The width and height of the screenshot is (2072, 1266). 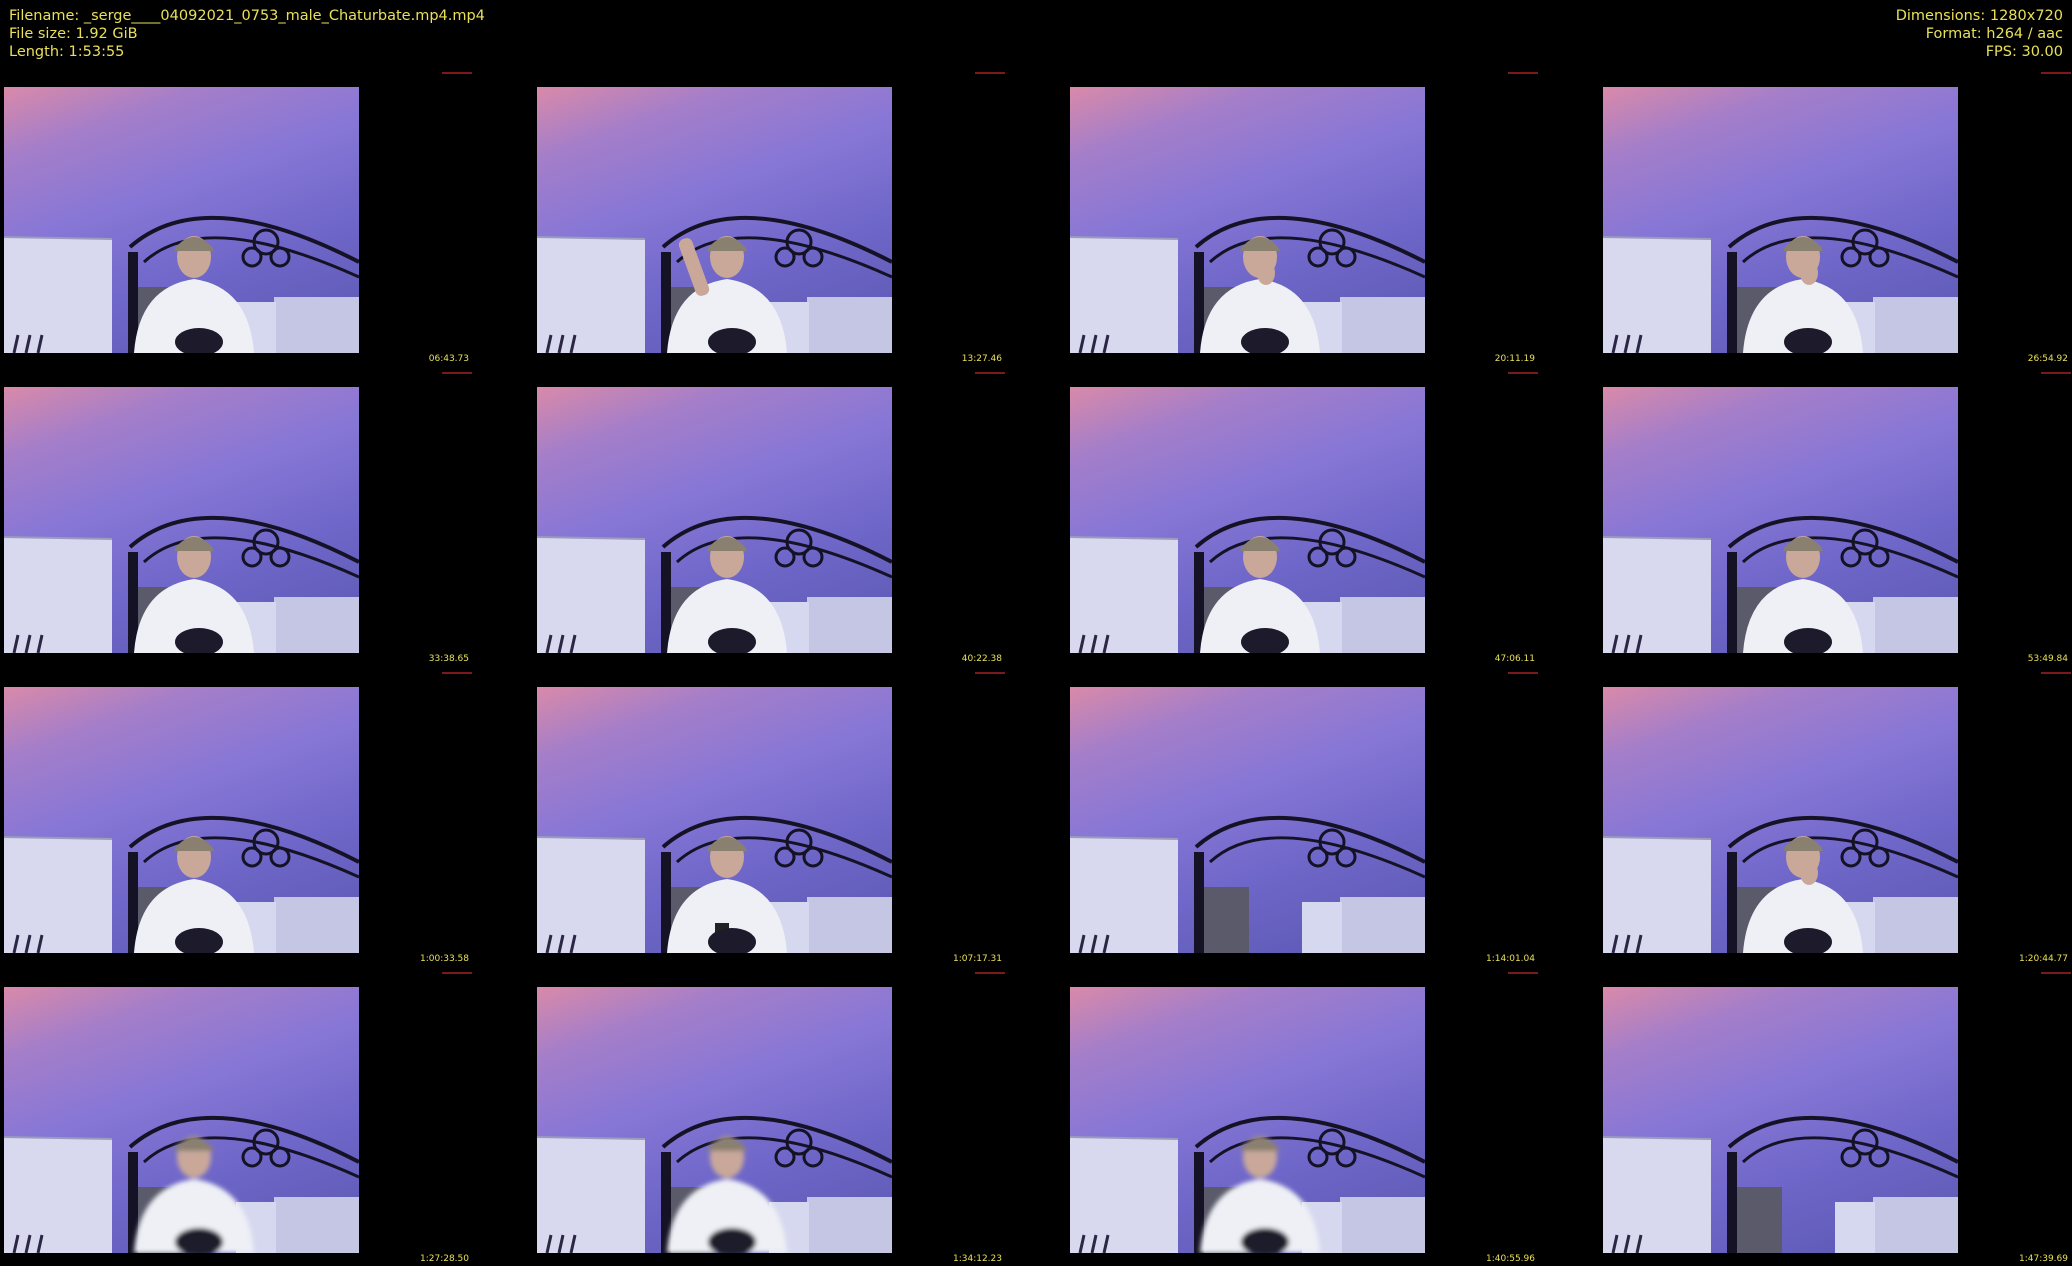 I want to click on frame-timestamp: 47:06.11, so click(x=1514, y=659).